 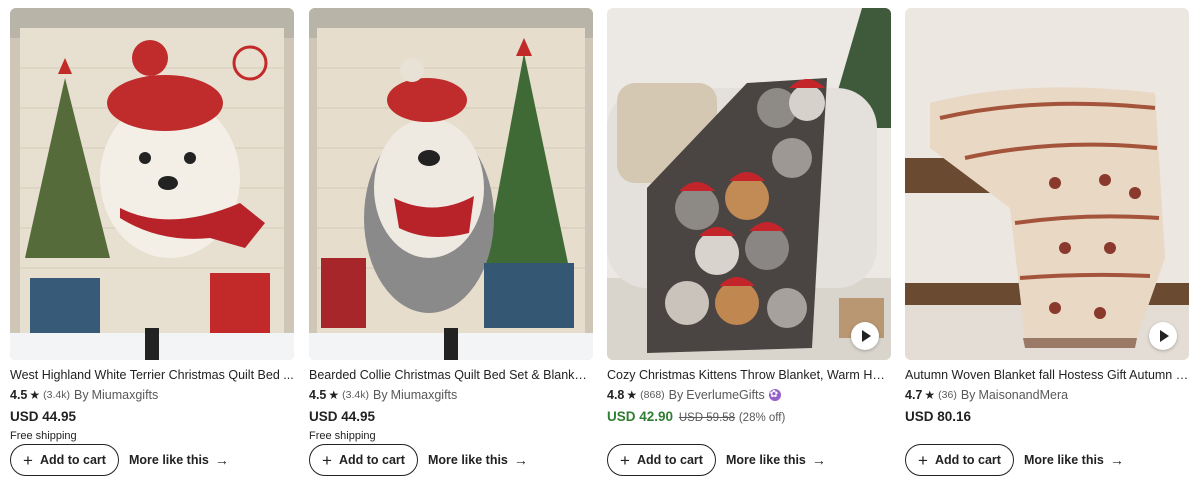 I want to click on review-count: (868), so click(x=652, y=395).